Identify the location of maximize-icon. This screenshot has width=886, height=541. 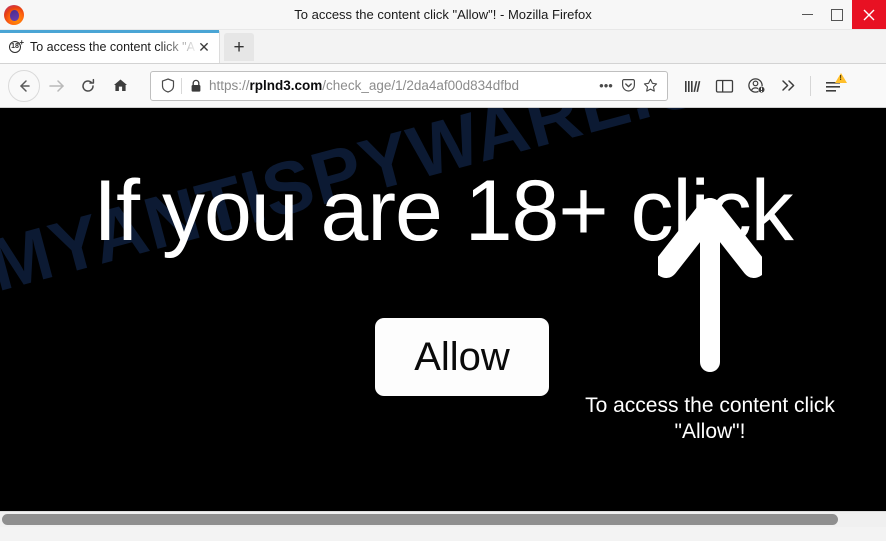
(837, 14).